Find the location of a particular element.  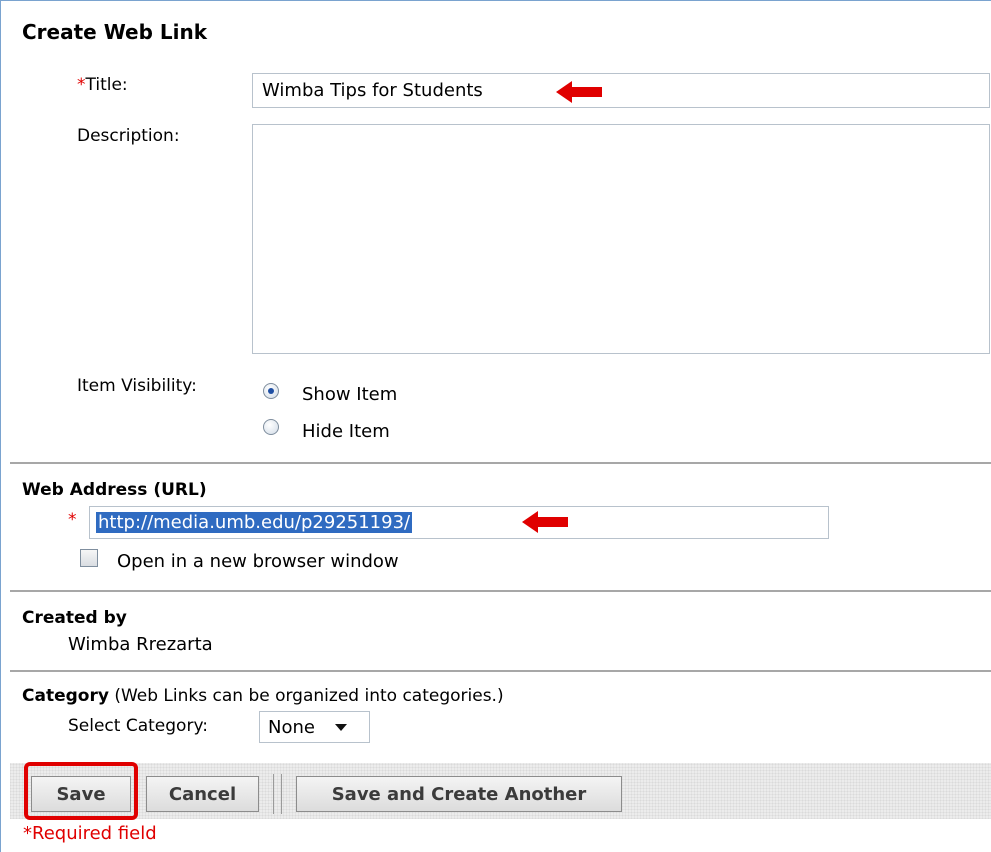

title-label-row: *Title: is located at coordinates (102, 85).